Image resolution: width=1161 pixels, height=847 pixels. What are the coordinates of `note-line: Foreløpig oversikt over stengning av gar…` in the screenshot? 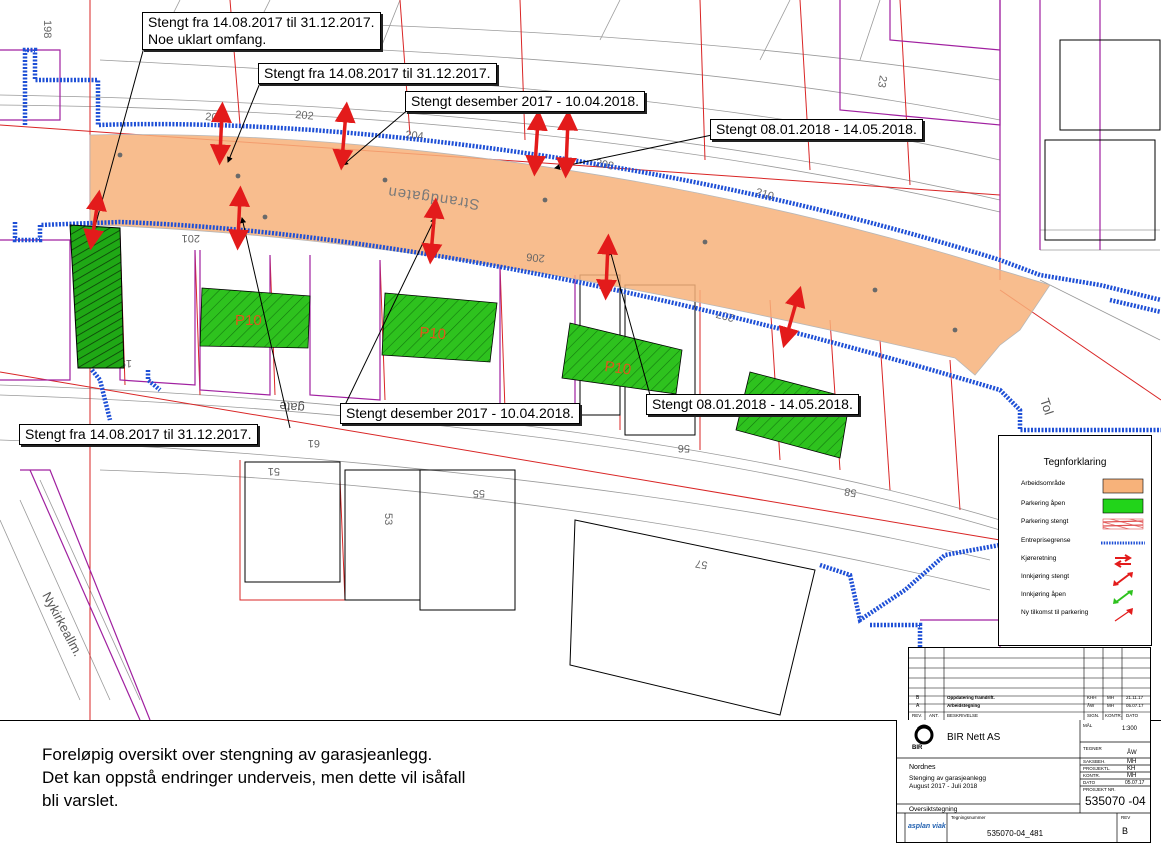 It's located at (237, 754).